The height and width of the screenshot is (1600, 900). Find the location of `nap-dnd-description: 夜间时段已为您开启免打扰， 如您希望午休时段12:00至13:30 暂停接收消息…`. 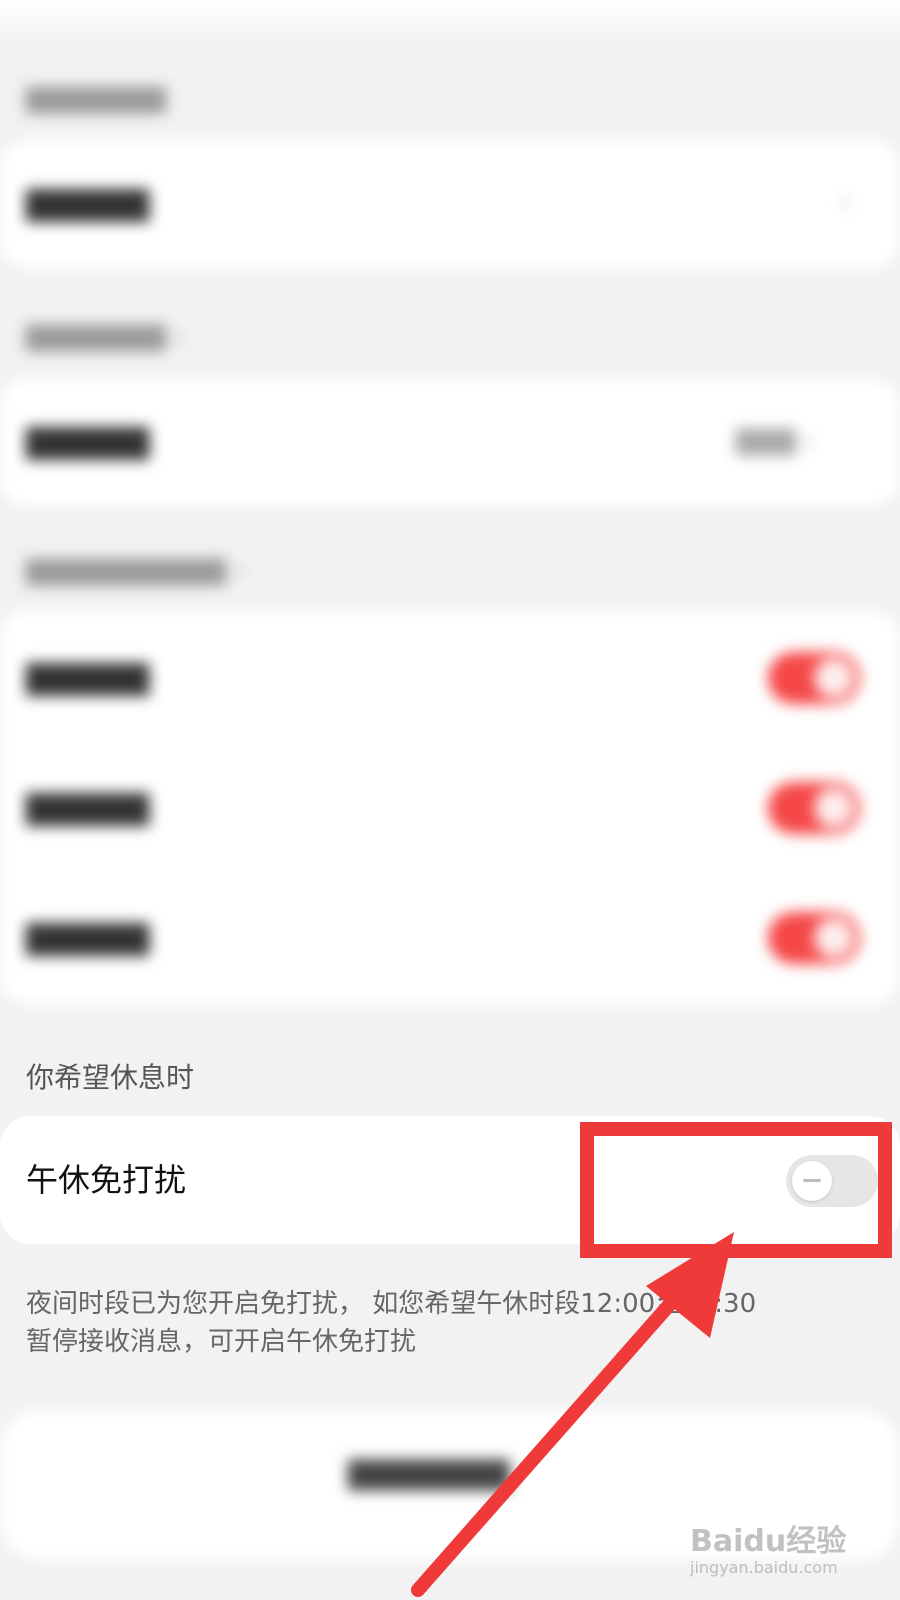

nap-dnd-description: 夜间时段已为您开启免打扰， 如您希望午休时段12:00至13:30 暂停接收消息… is located at coordinates (451, 1323).